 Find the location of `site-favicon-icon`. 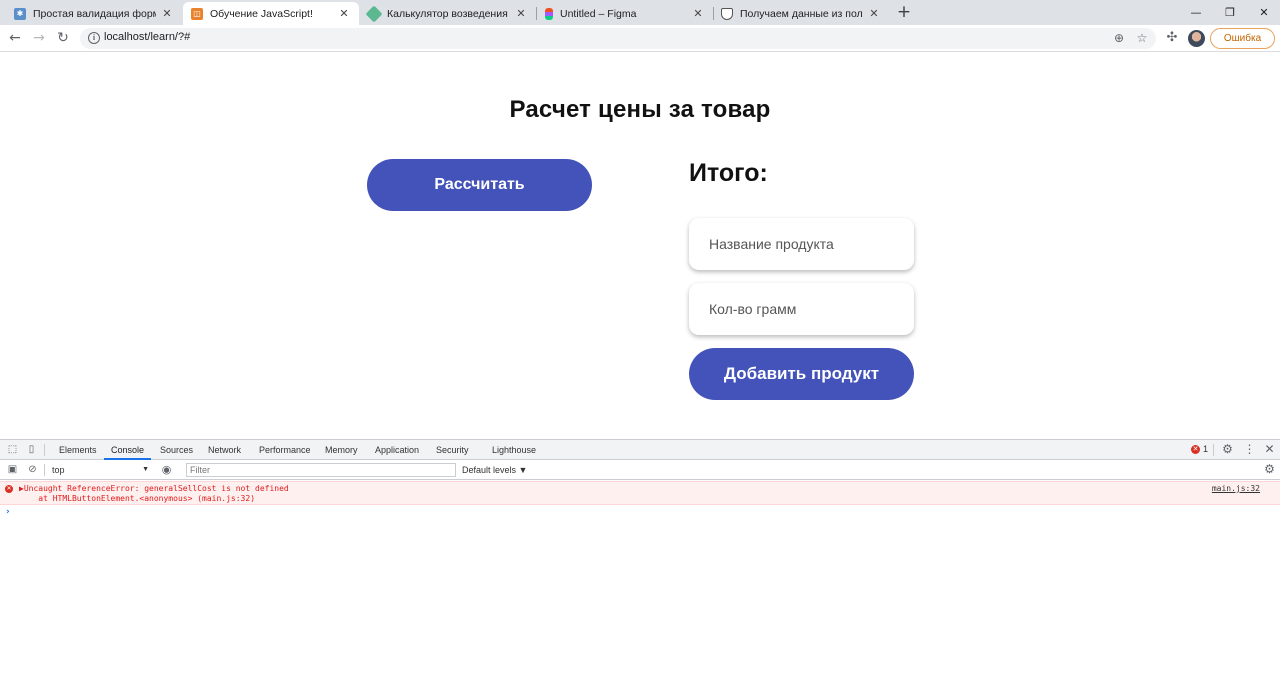

site-favicon-icon is located at coordinates (374, 13).